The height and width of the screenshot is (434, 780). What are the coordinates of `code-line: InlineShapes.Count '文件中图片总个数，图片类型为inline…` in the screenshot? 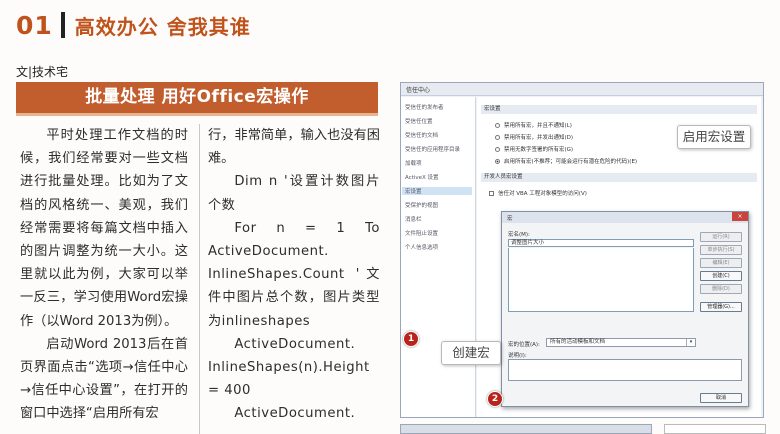 It's located at (294, 298).